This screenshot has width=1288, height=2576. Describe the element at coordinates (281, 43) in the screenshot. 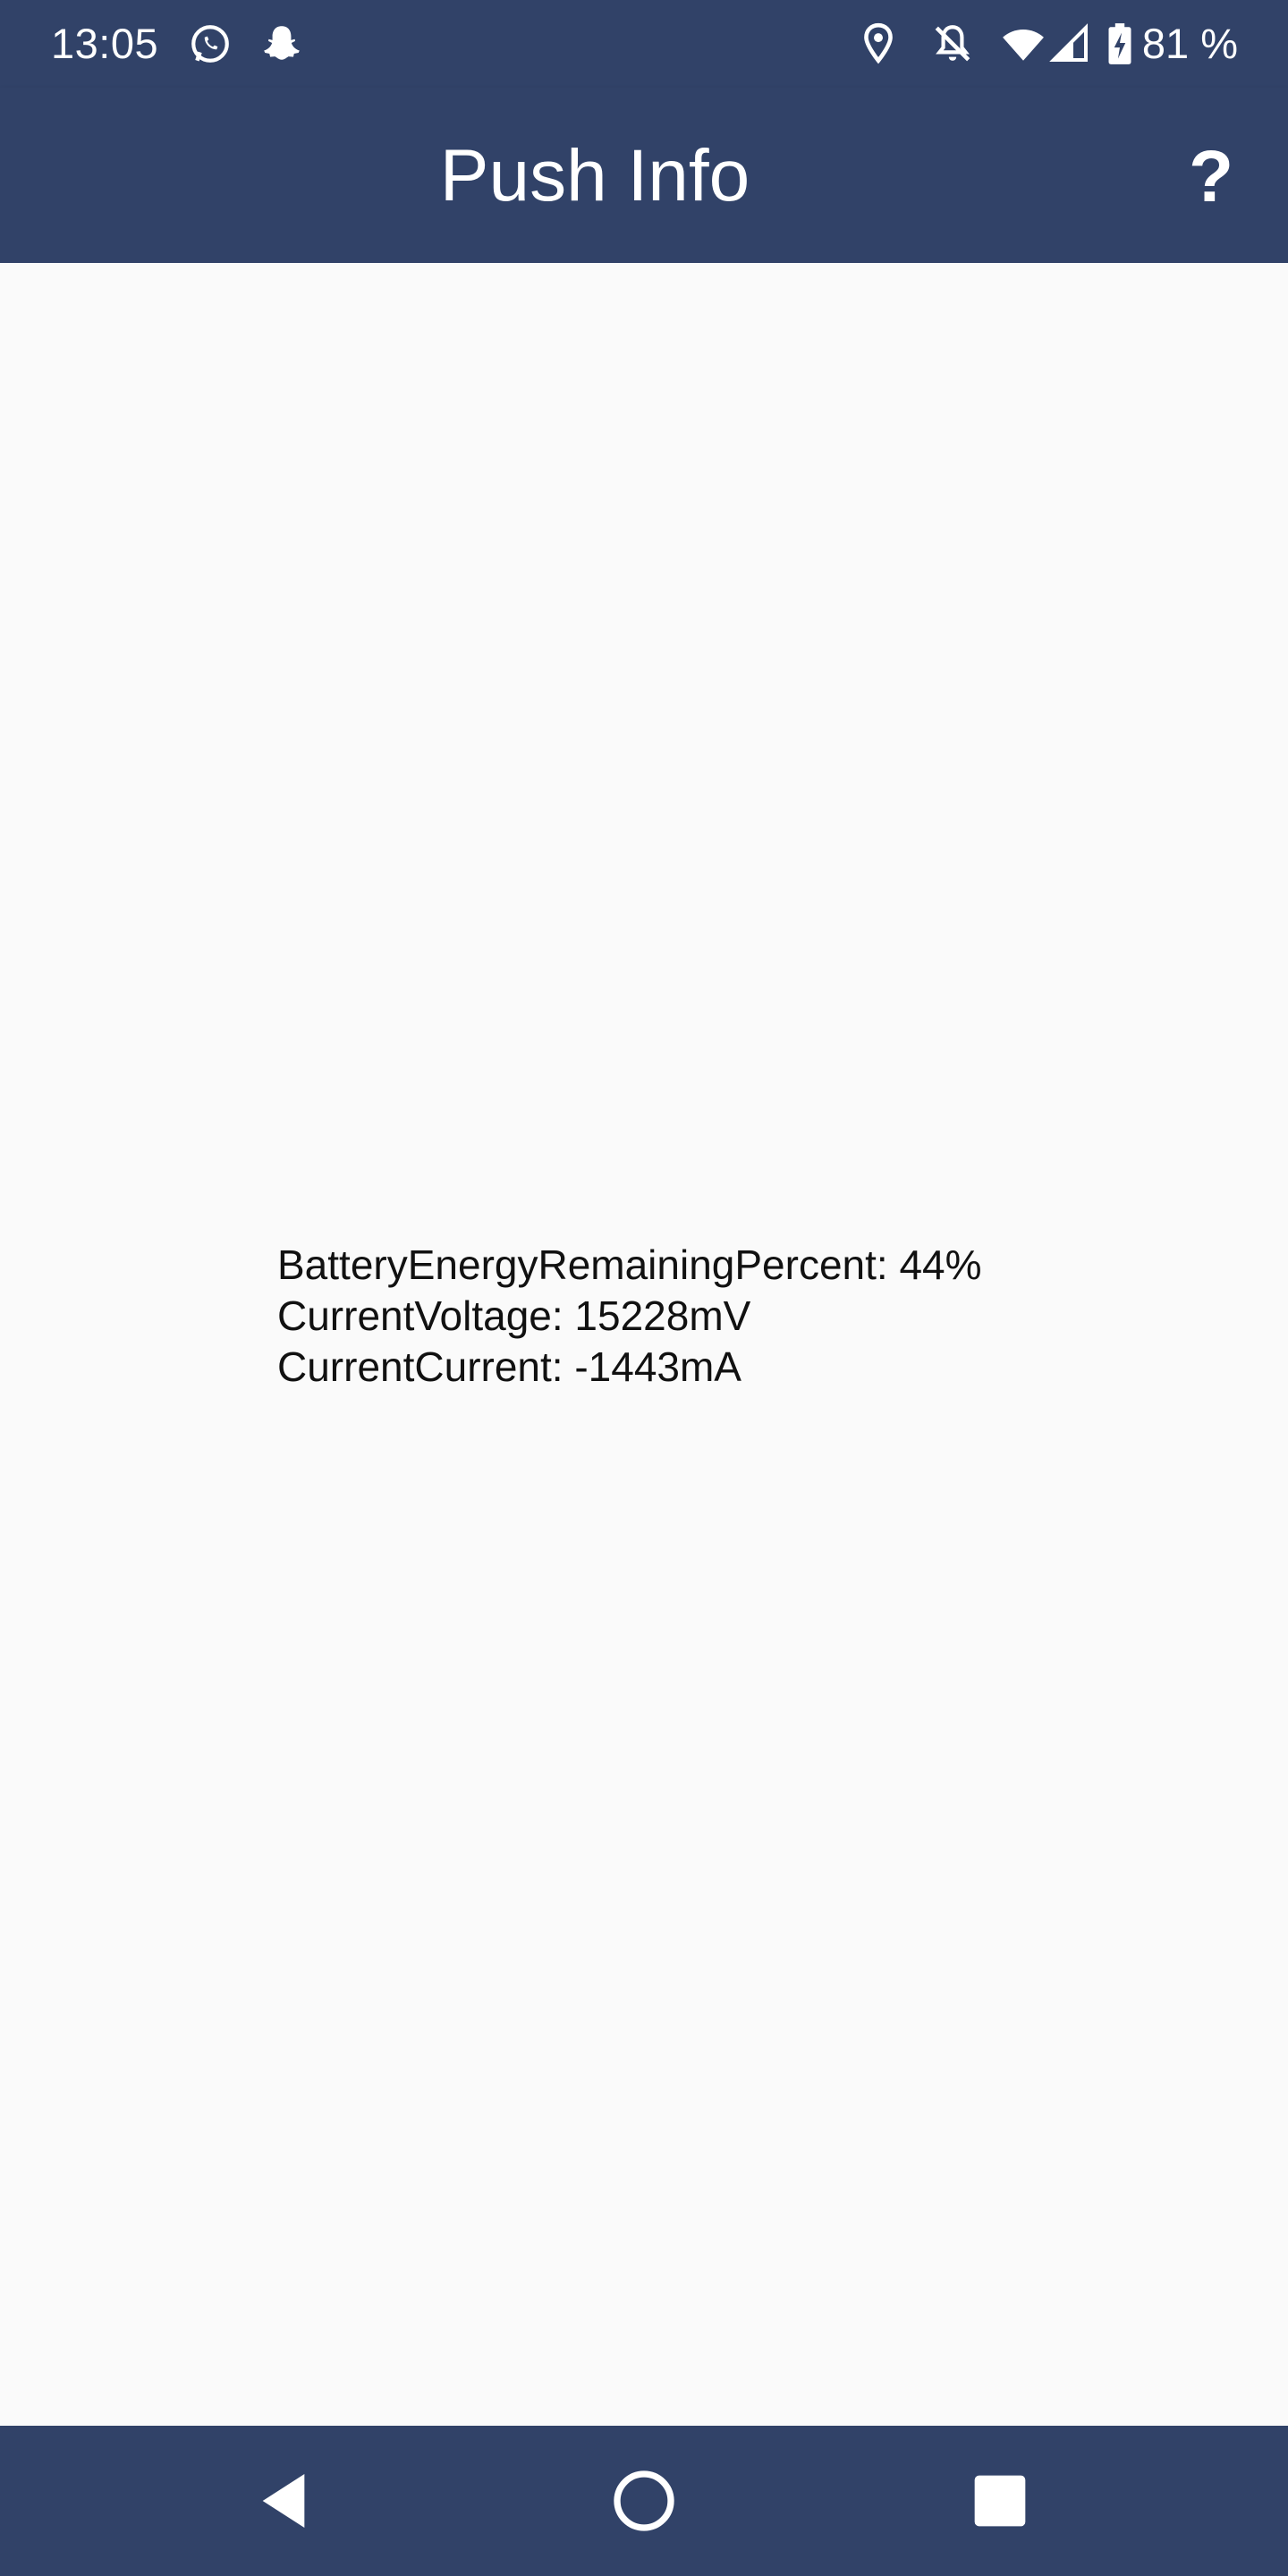

I see `snapchat-icon` at that location.